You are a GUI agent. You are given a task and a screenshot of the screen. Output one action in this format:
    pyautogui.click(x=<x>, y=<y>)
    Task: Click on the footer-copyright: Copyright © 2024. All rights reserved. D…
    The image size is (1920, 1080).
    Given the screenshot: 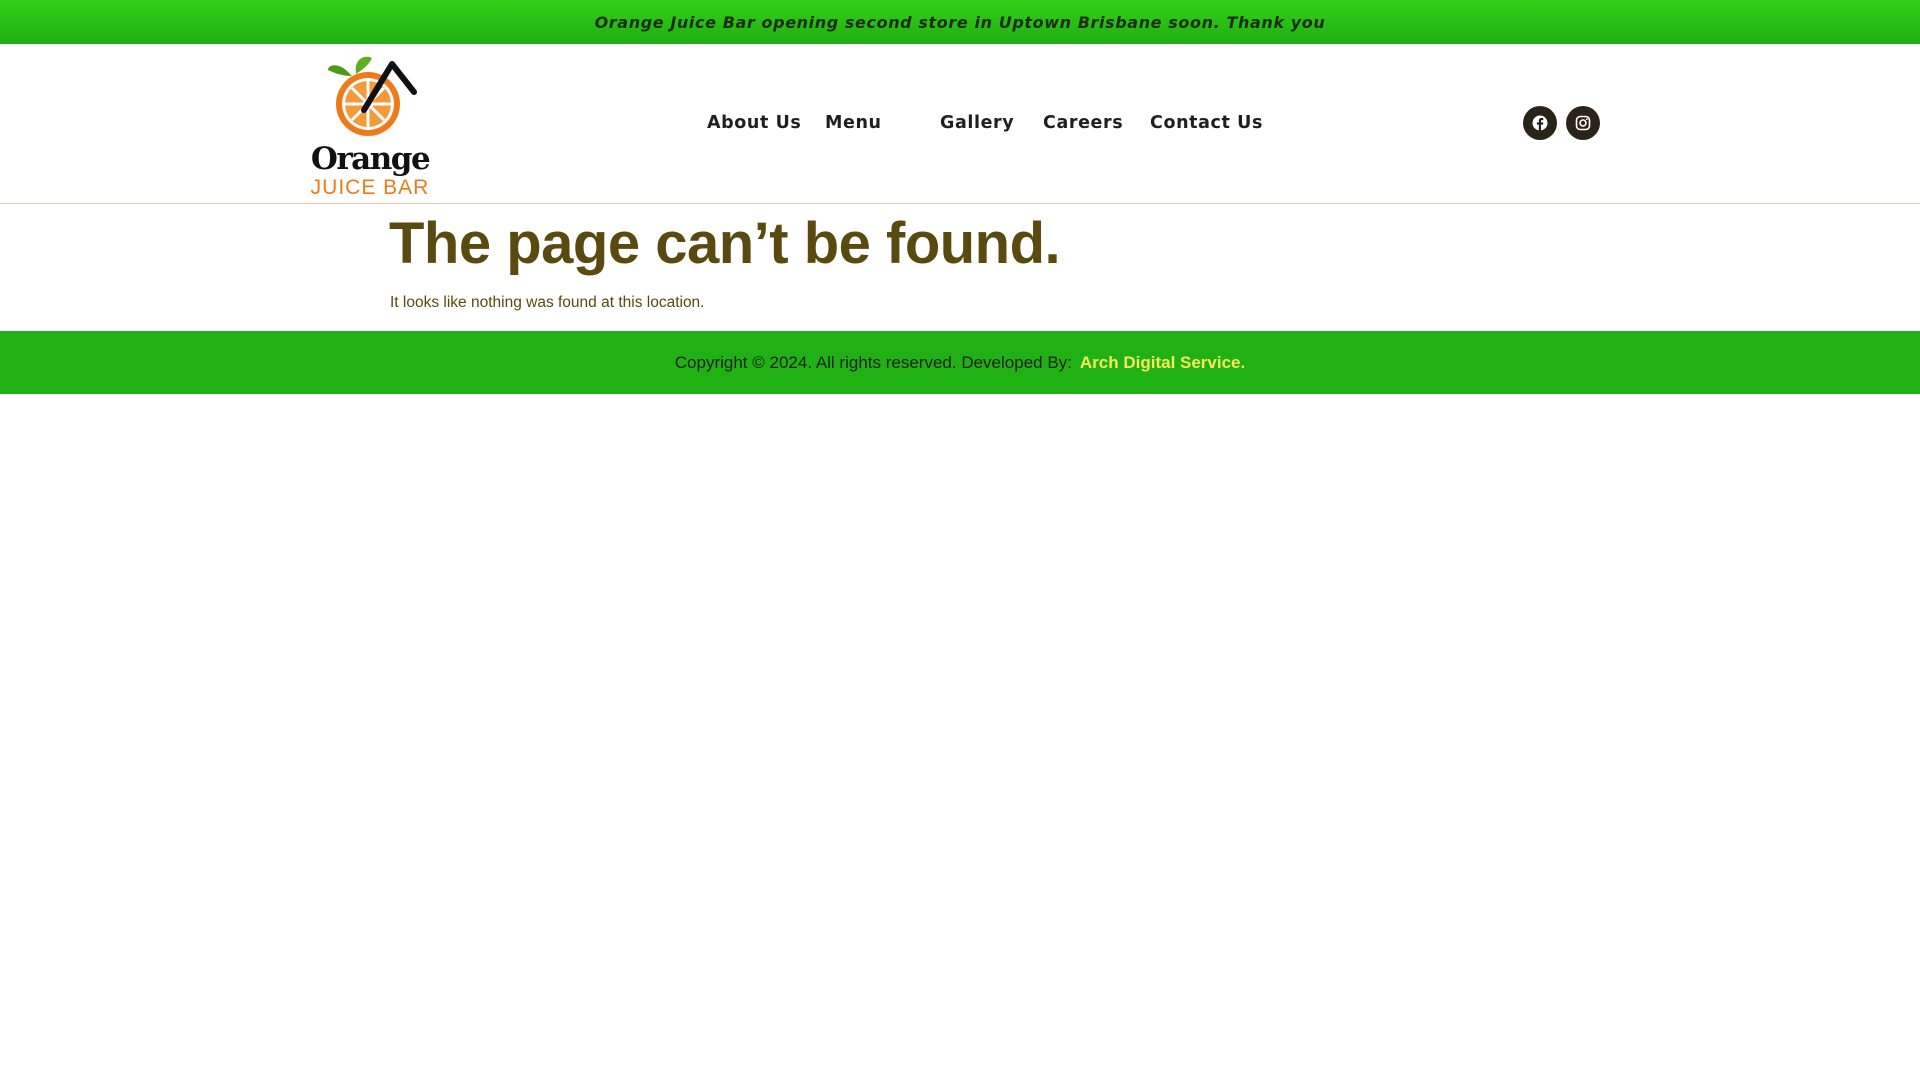 What is the action you would take?
    pyautogui.click(x=873, y=362)
    